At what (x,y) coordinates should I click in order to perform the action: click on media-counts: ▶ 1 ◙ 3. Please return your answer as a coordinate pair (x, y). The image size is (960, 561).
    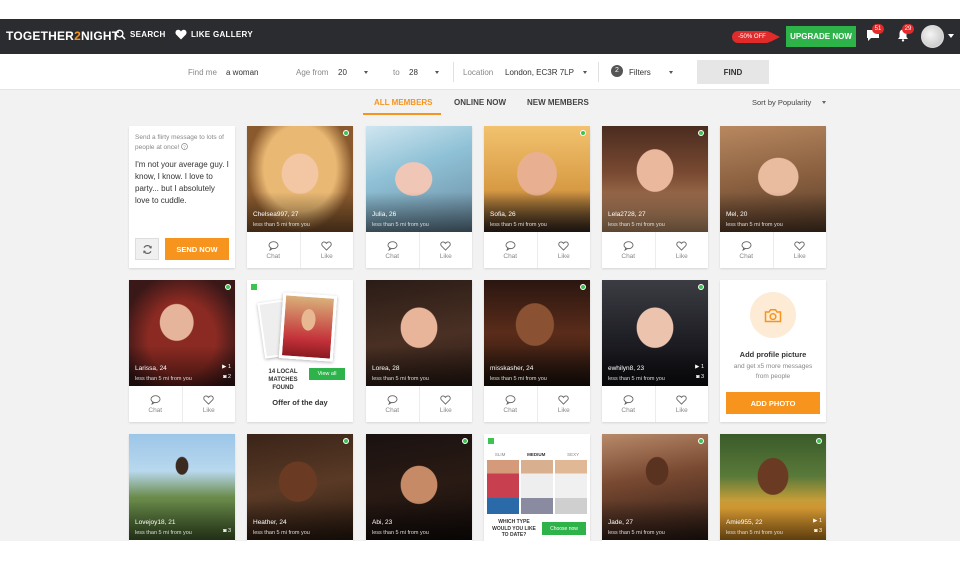
    Looking at the image, I should click on (699, 372).